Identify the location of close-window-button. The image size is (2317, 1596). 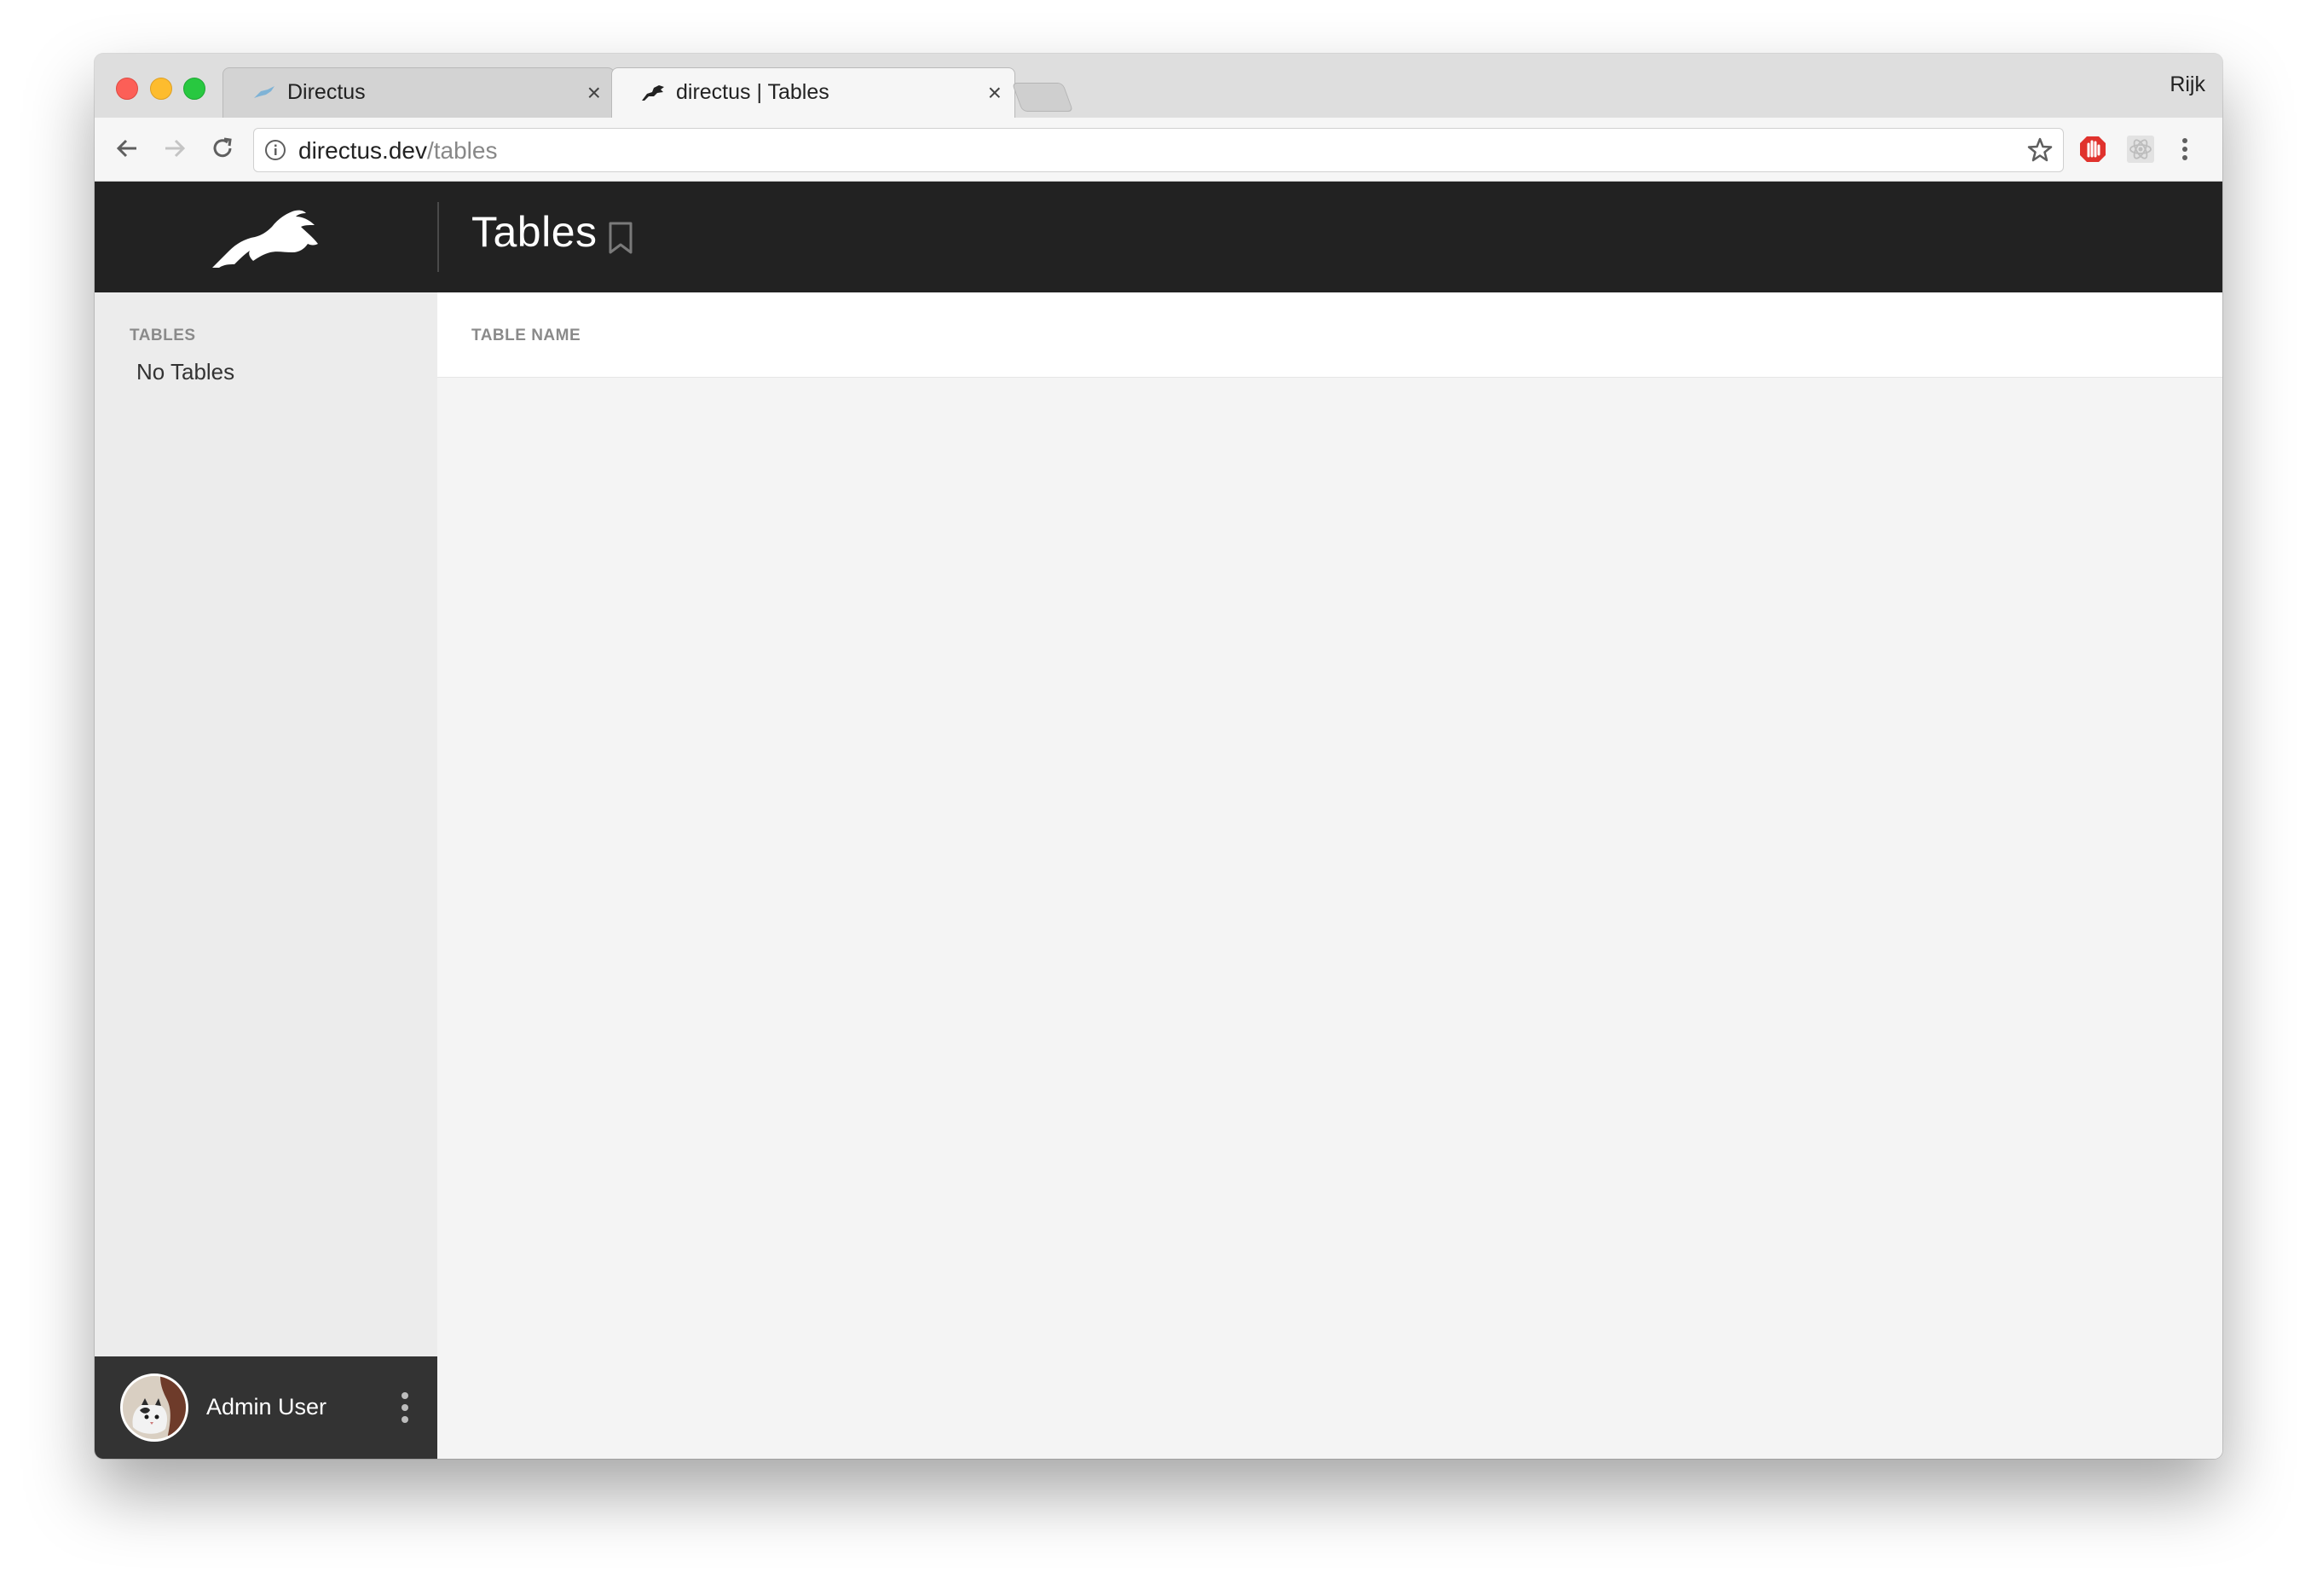
(127, 89).